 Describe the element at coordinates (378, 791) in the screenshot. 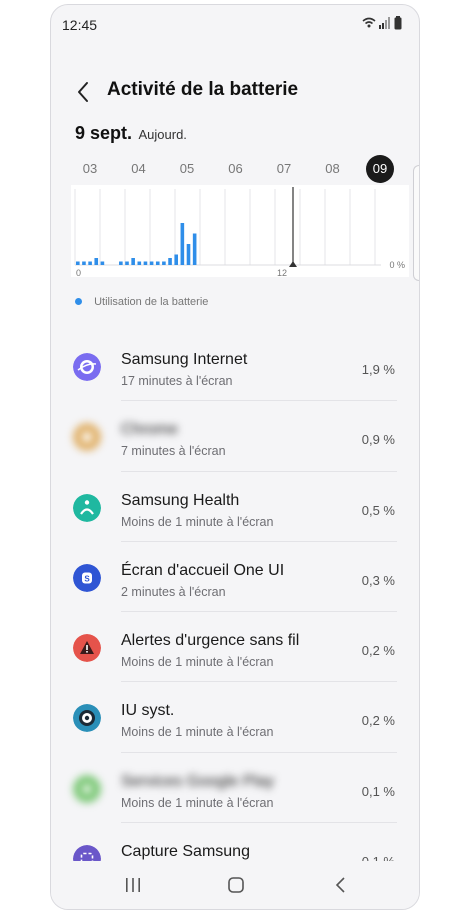

I see `app-battery-percent: 0,1 %` at that location.